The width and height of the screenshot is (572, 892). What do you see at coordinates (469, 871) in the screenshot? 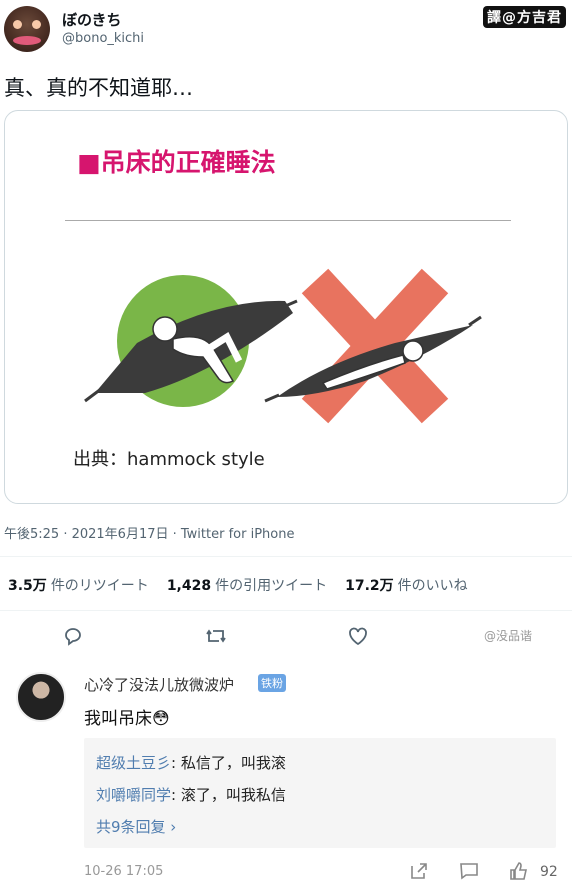
I see `comment-icon` at bounding box center [469, 871].